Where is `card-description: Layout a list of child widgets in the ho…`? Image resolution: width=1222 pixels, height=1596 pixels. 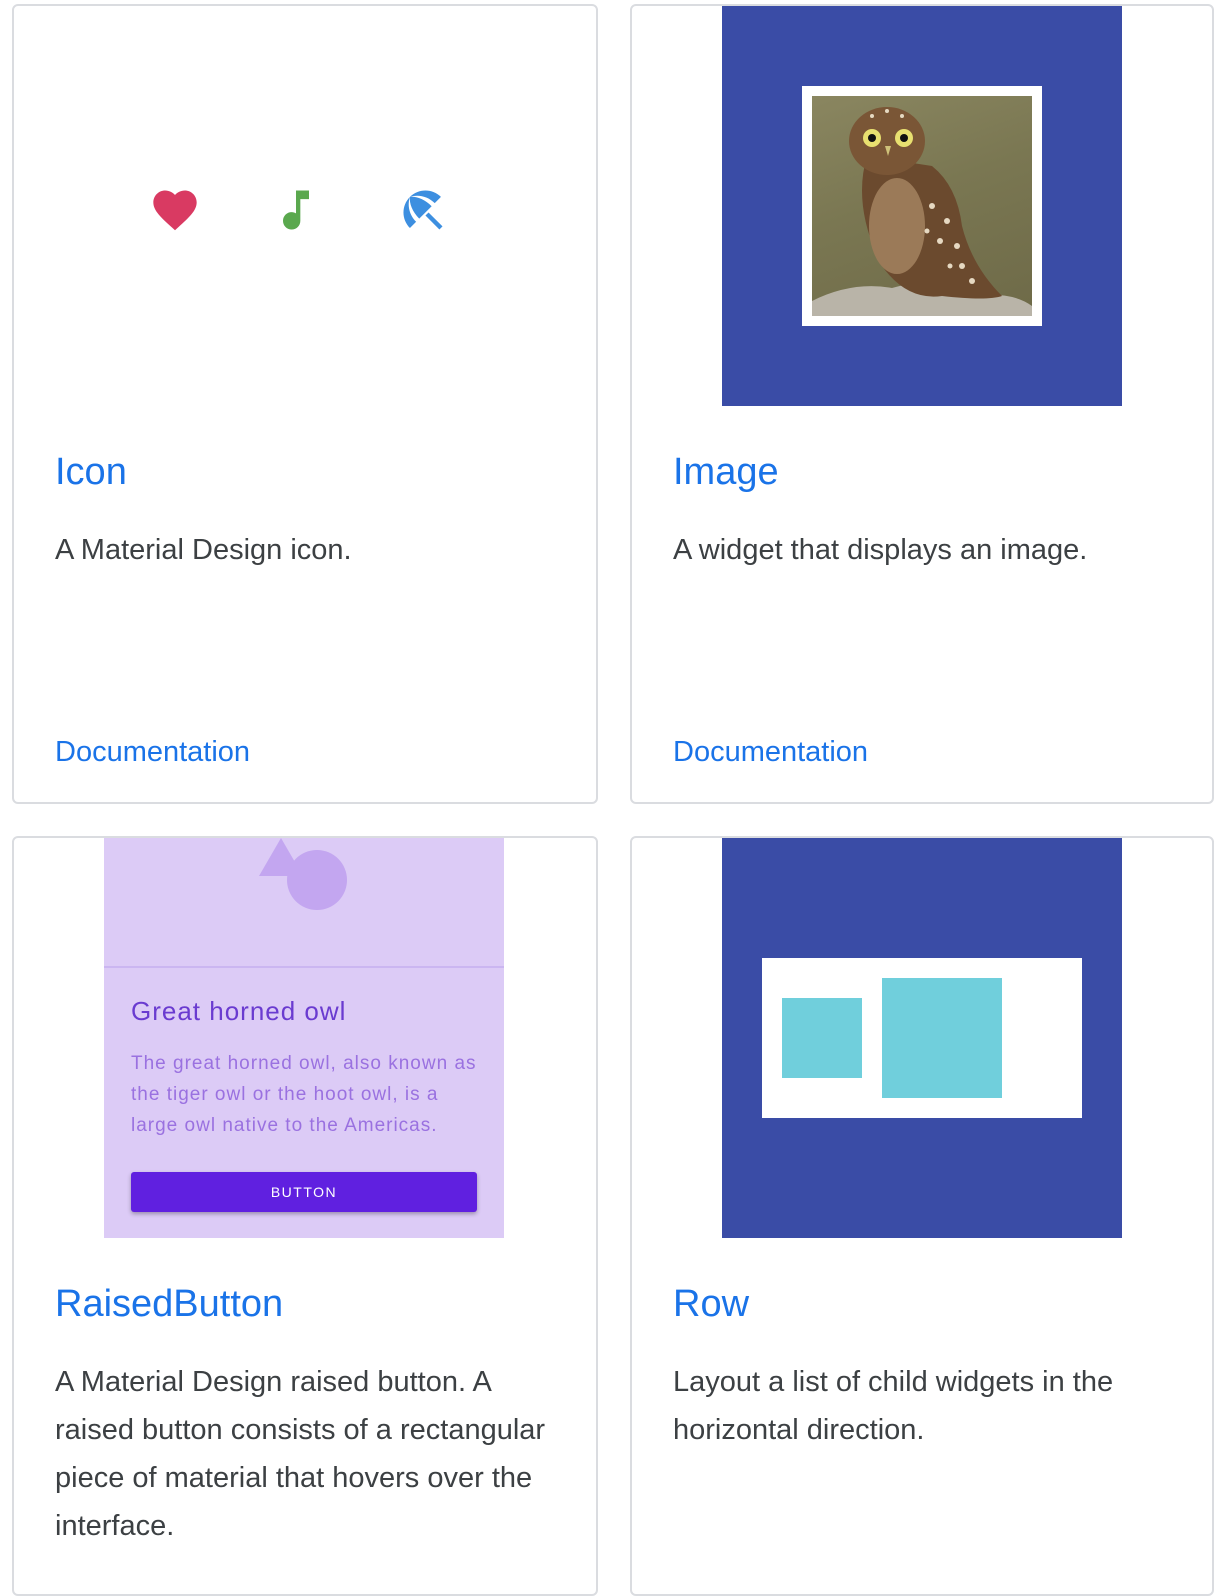 card-description: Layout a list of child widgets in the ho… is located at coordinates (893, 1406).